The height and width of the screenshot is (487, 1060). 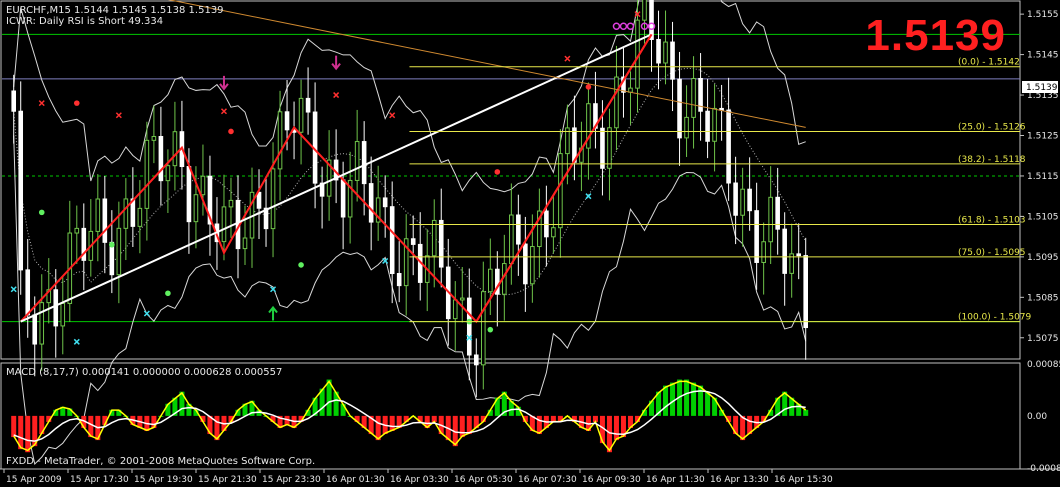 I want to click on time-tick-label: 16 Apr 03:30, so click(x=419, y=480).